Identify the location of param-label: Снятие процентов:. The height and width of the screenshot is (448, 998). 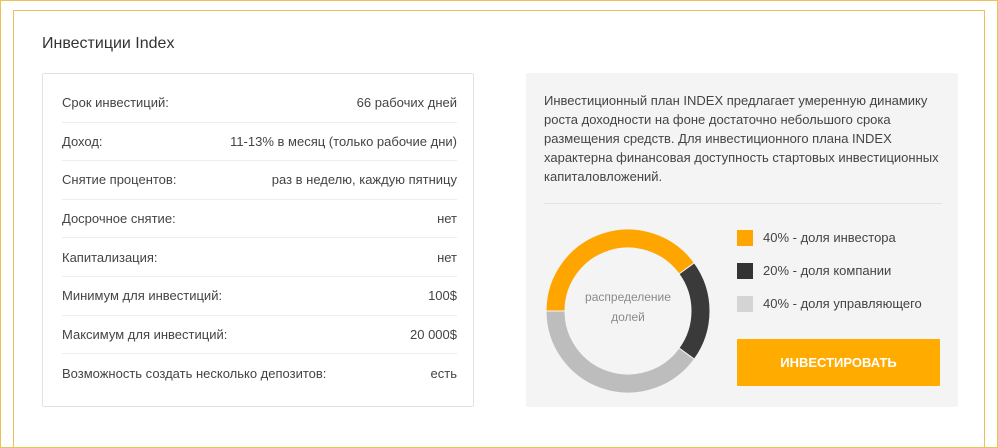
(119, 180).